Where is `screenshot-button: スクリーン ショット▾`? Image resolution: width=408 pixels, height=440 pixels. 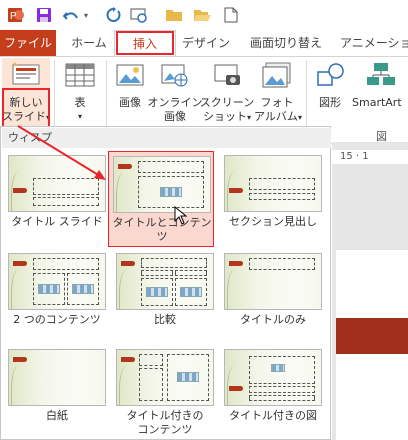
screenshot-button: スクリーン ショット▾ is located at coordinates (227, 91).